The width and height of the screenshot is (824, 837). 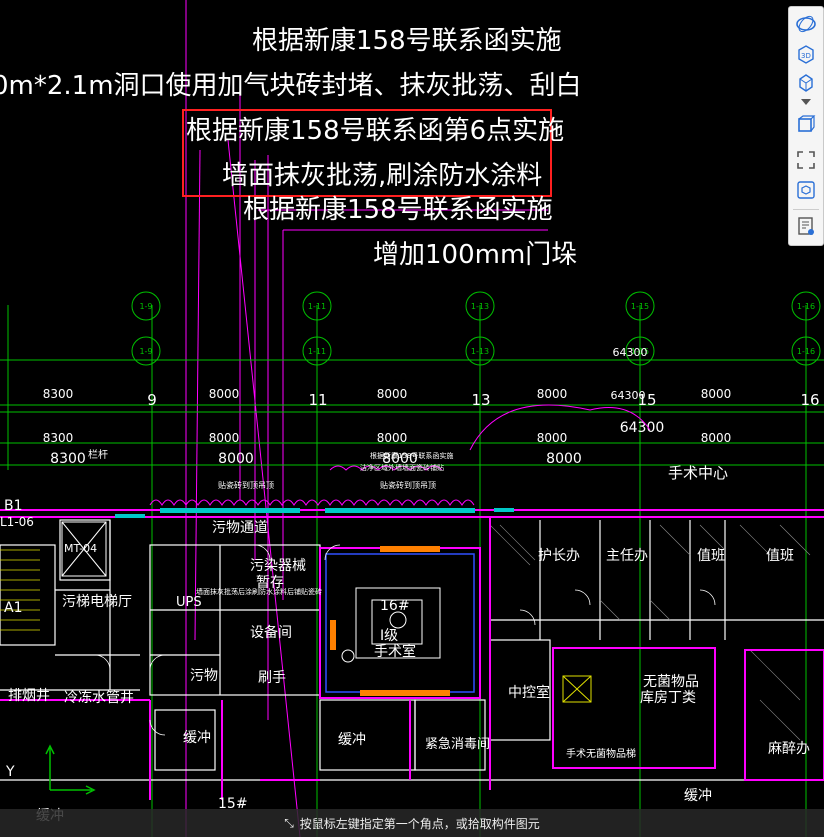 What do you see at coordinates (627, 556) in the screenshot?
I see `room-label: 主任办` at bounding box center [627, 556].